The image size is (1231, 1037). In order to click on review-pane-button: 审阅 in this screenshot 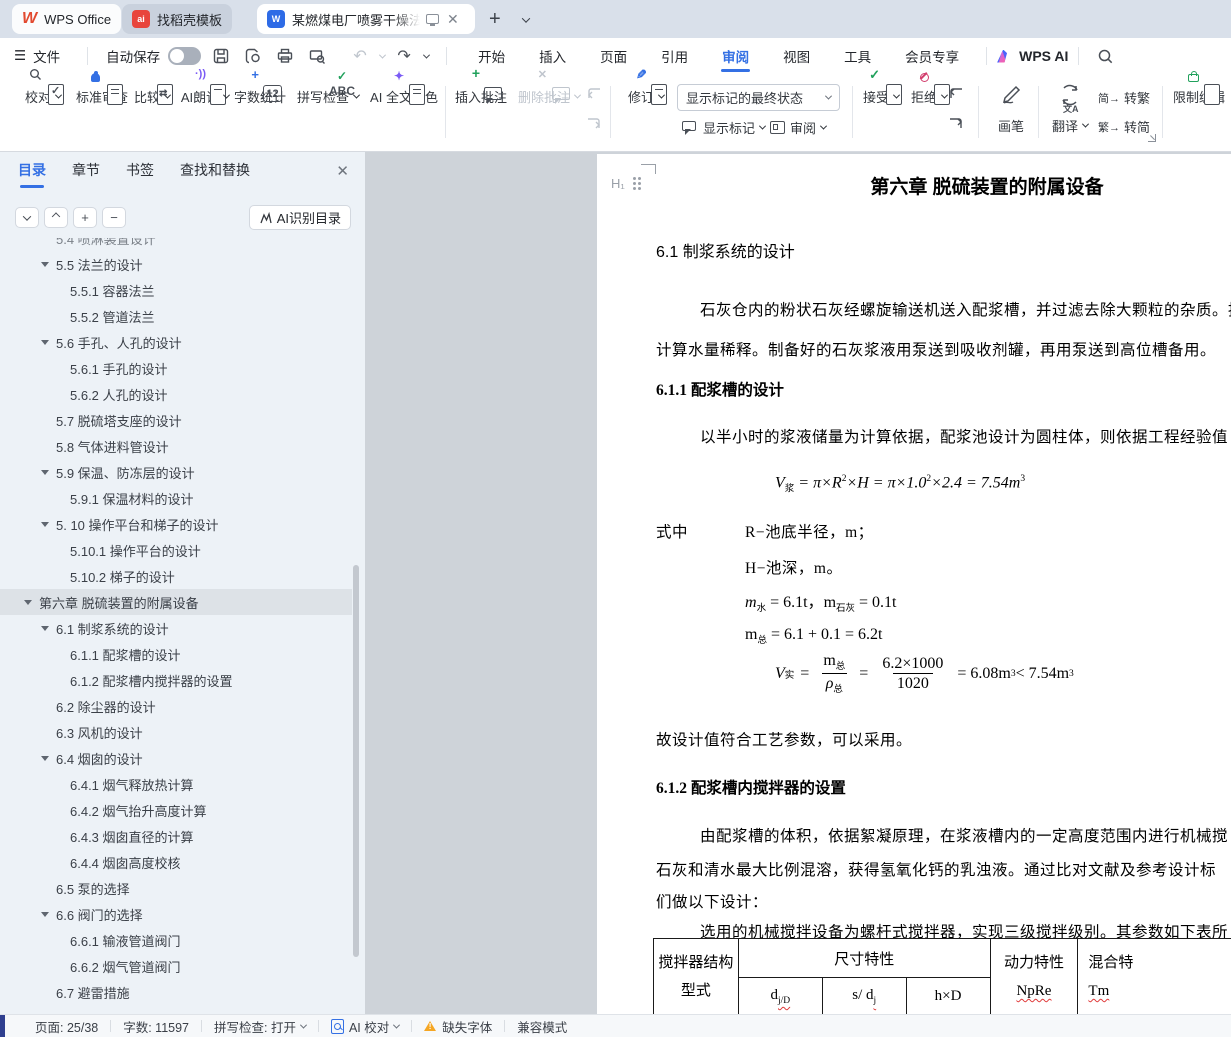, I will do `click(799, 127)`.